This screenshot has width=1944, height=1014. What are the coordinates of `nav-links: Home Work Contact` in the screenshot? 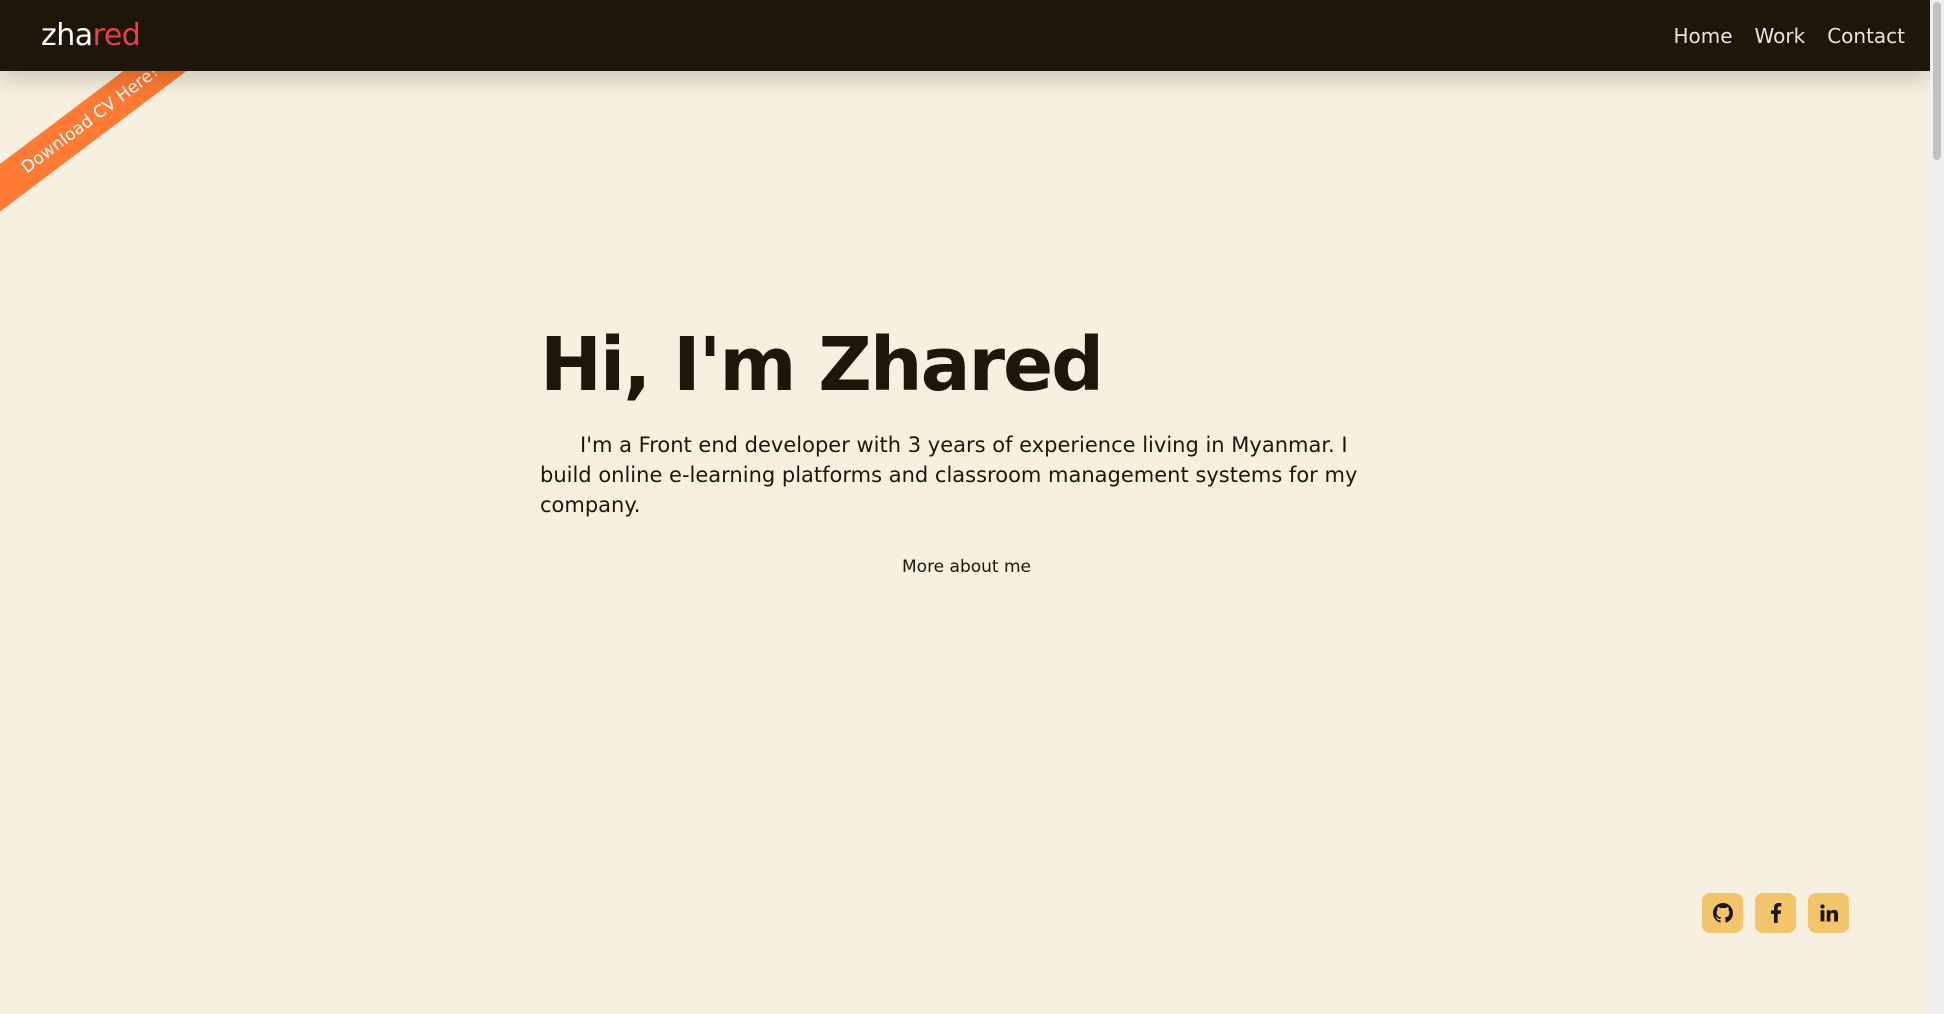 It's located at (1789, 36).